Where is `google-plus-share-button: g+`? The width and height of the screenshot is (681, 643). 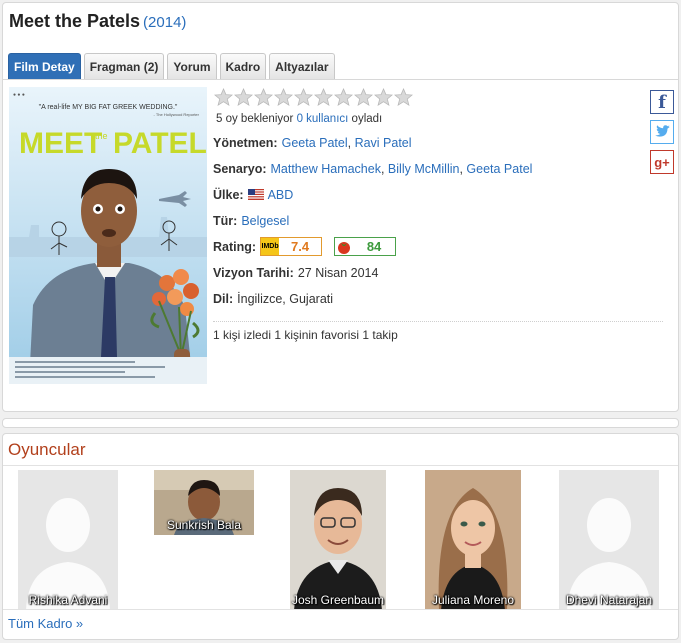
google-plus-share-button: g+ is located at coordinates (662, 162).